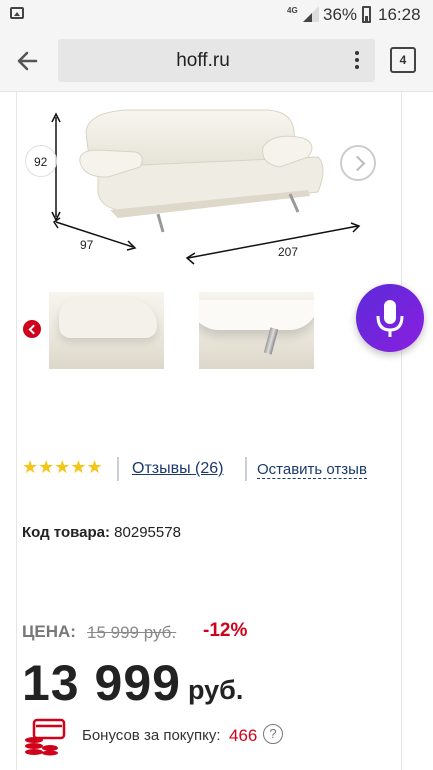  I want to click on sku: Код товара: 80295578, so click(101, 532).